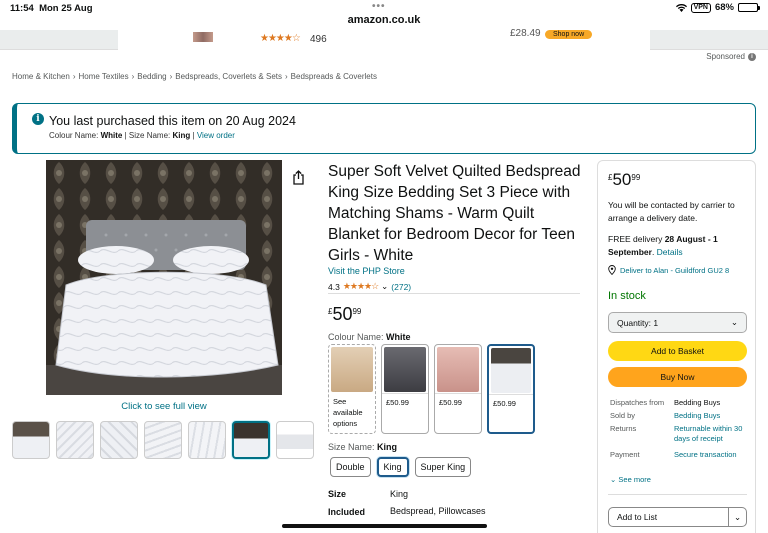 The height and width of the screenshot is (533, 768). What do you see at coordinates (384, 526) in the screenshot?
I see `home-indicator` at bounding box center [384, 526].